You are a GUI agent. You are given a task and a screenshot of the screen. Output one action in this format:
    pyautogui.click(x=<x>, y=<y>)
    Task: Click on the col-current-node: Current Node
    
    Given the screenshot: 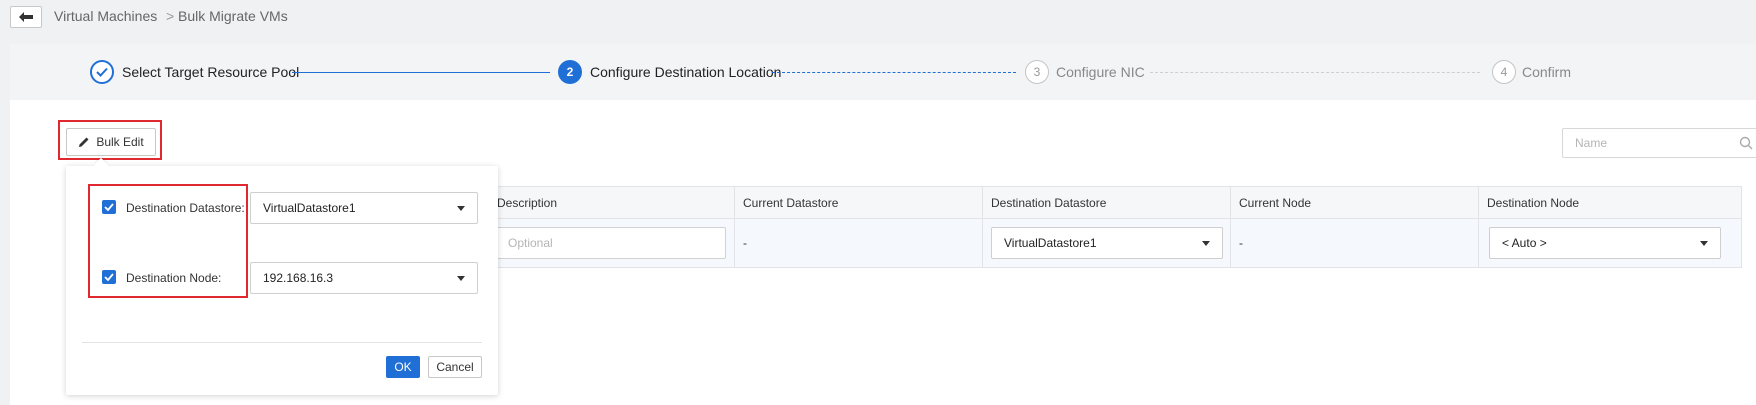 What is the action you would take?
    pyautogui.click(x=1354, y=202)
    